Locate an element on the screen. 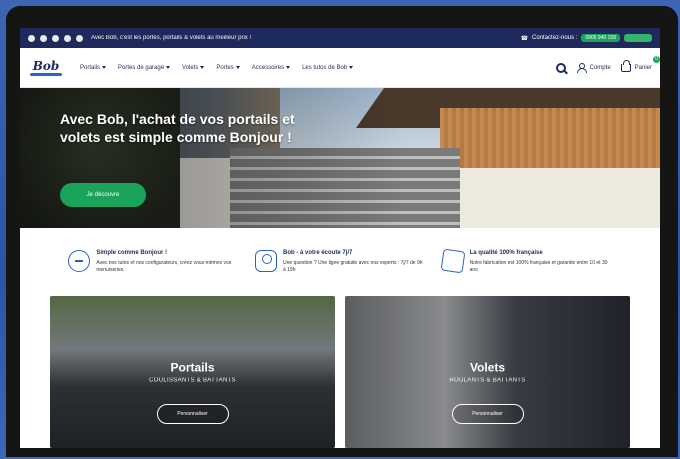  nav-item-portes: Portes is located at coordinates (228, 67).